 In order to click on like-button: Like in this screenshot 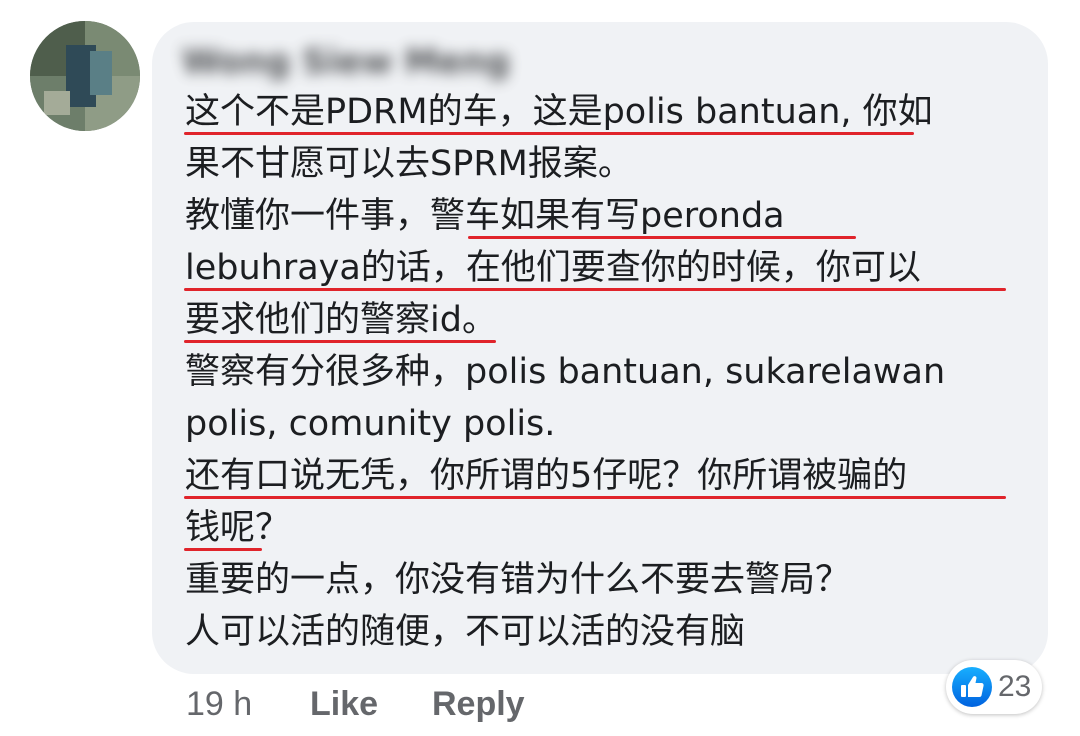, I will do `click(344, 704)`.